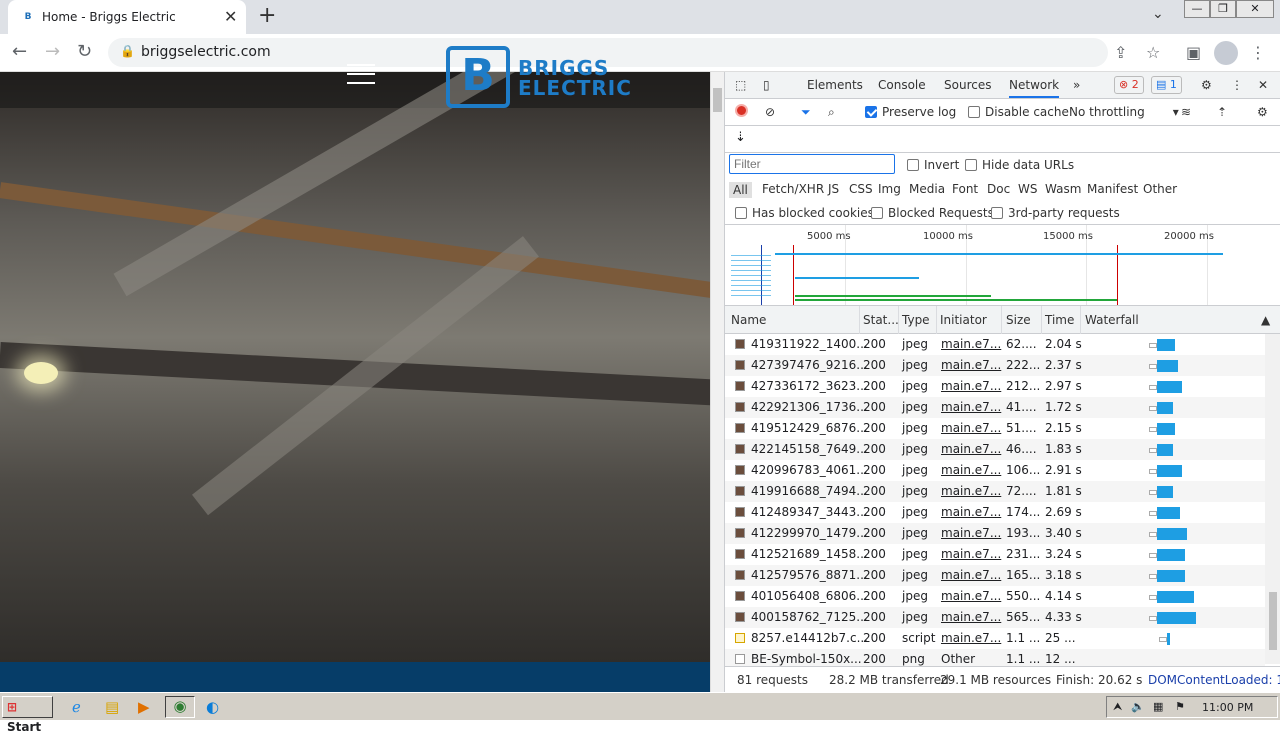  Describe the element at coordinates (1166, 85) in the screenshot. I see `messages-badge: ▤ 1` at that location.